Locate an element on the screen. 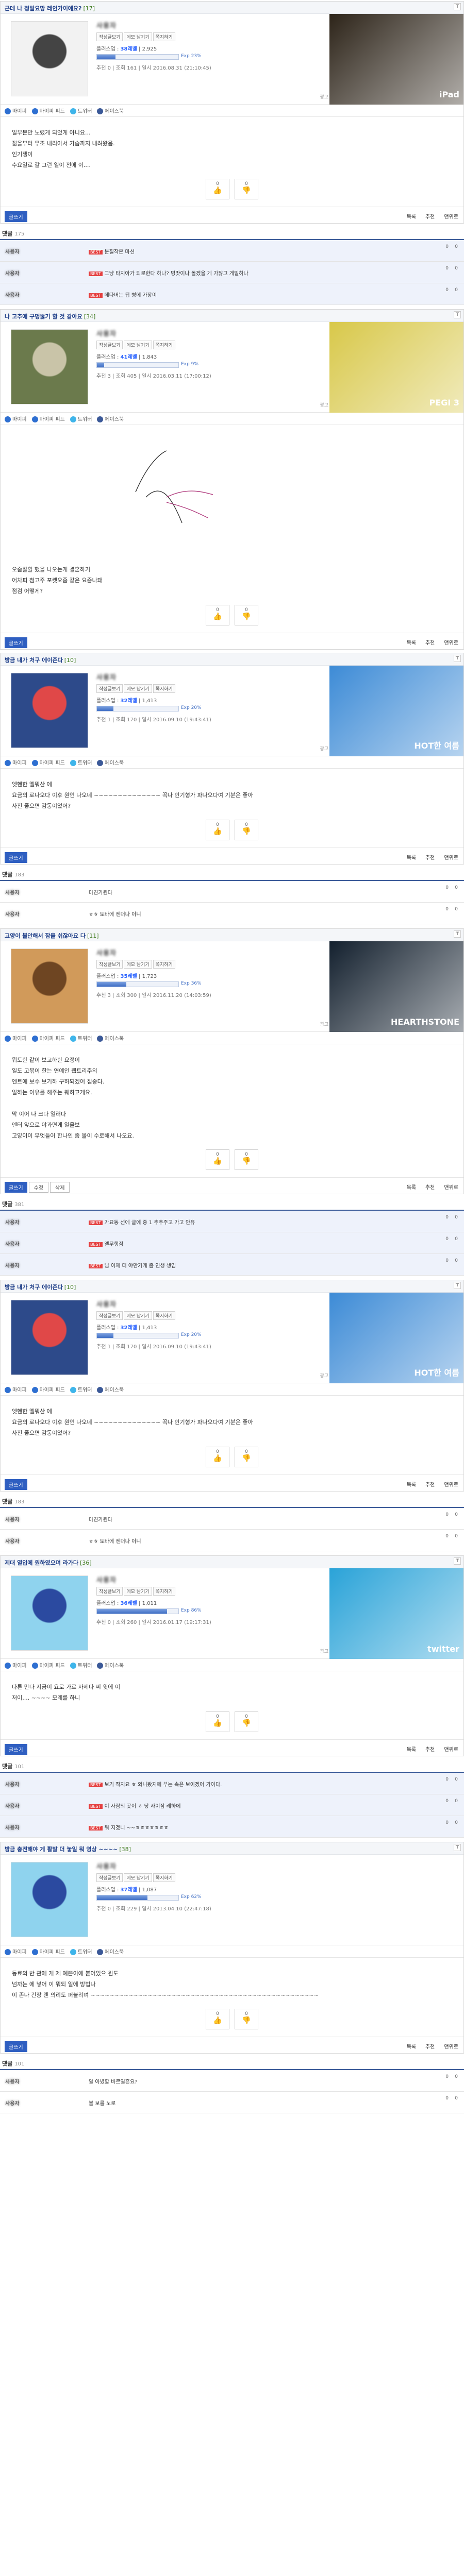 The width and height of the screenshot is (464, 2576). advertisement: iPad is located at coordinates (396, 59).